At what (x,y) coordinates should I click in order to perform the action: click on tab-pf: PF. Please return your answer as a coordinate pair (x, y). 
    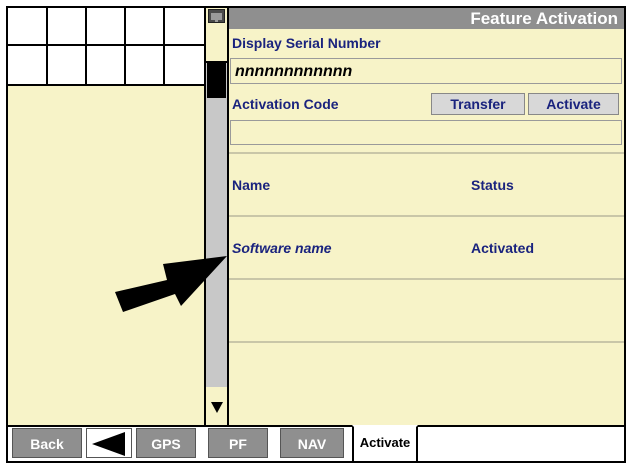
    Looking at the image, I should click on (238, 443).